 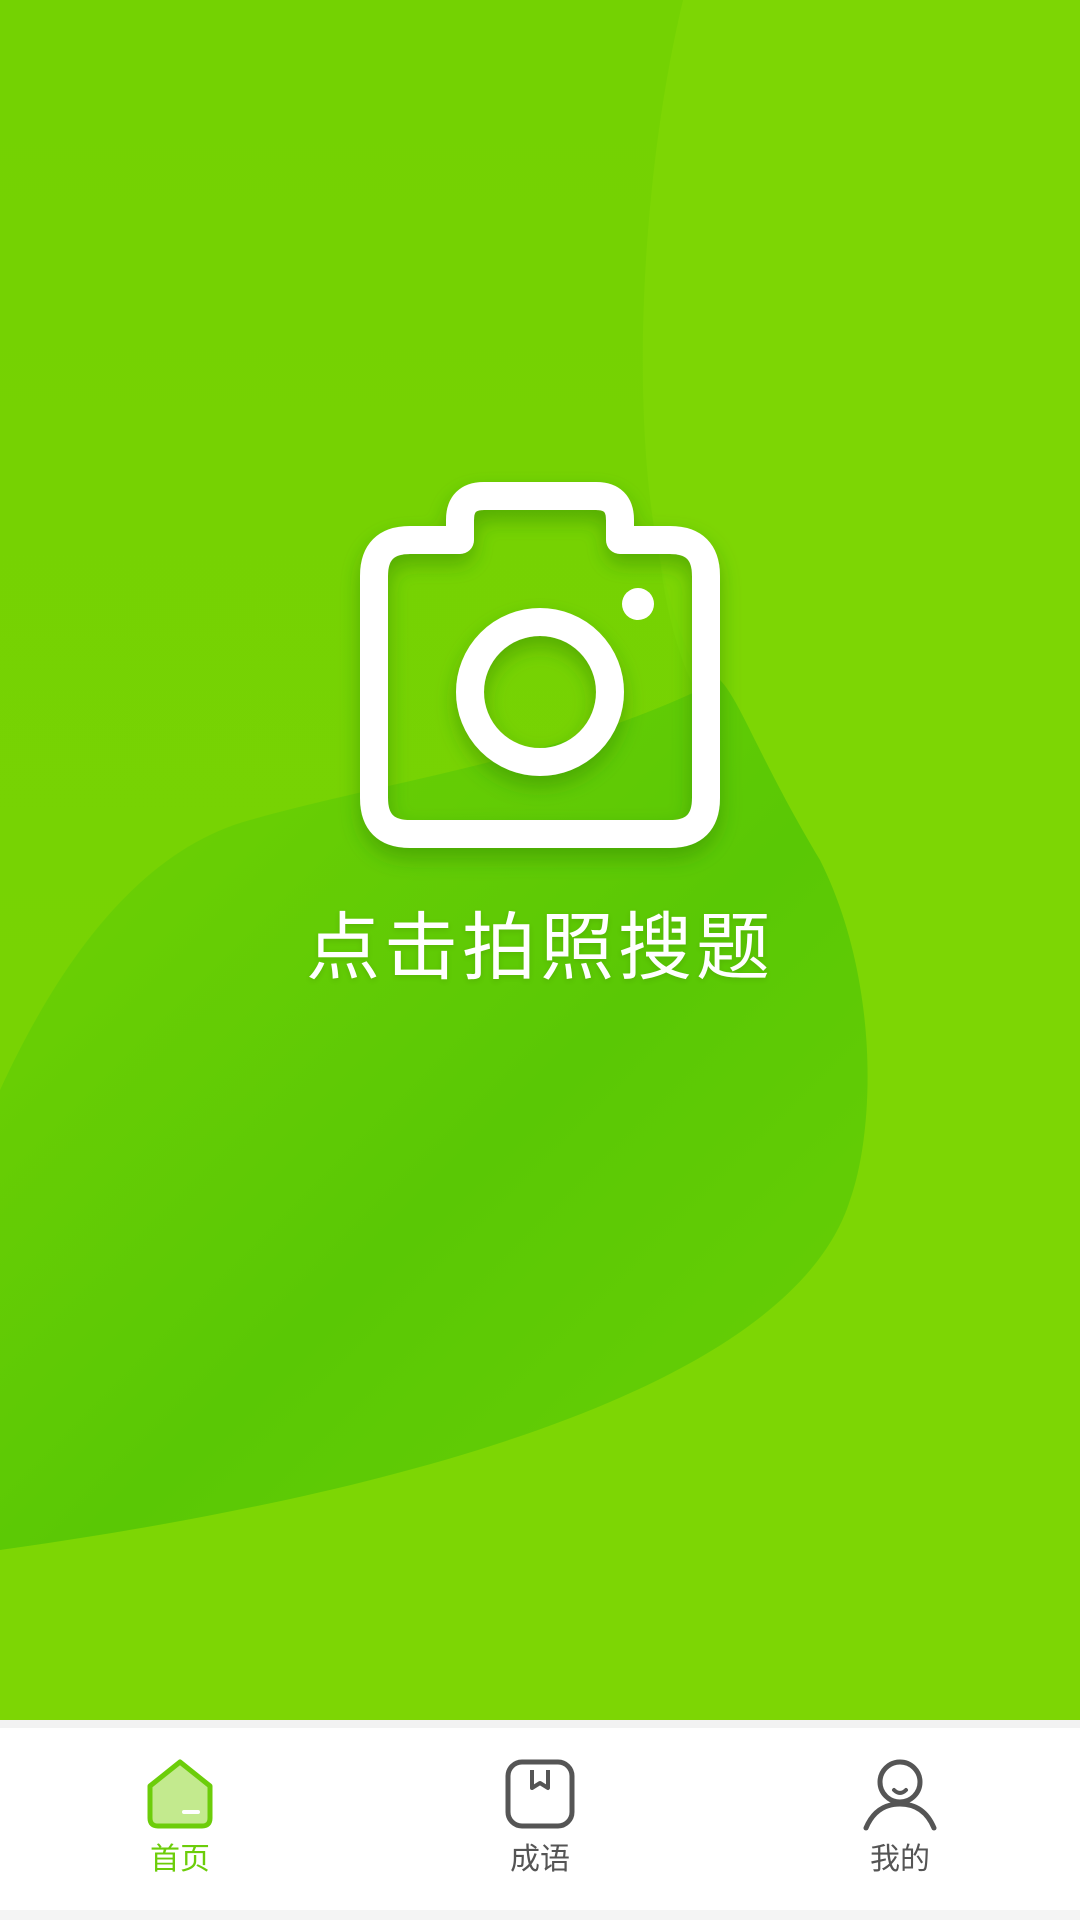 I want to click on bottom-safe-area, so click(x=540, y=1915).